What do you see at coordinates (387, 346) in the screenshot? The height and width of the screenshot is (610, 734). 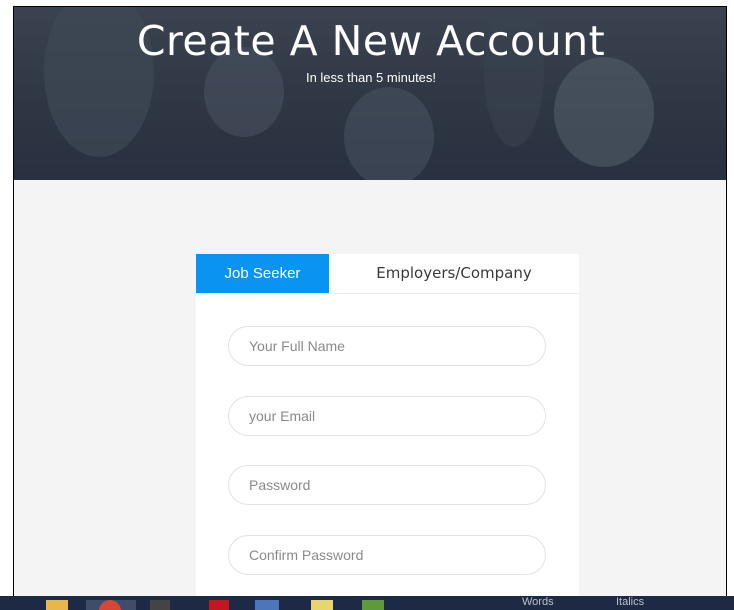 I see `full-name-input` at bounding box center [387, 346].